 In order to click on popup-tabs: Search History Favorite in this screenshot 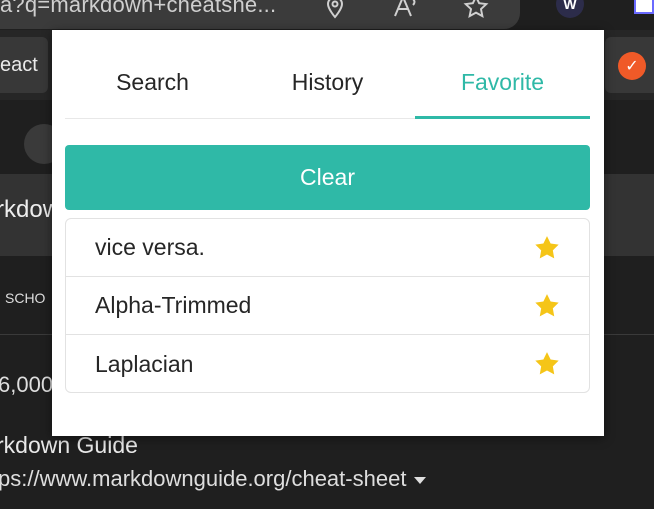, I will do `click(327, 83)`.